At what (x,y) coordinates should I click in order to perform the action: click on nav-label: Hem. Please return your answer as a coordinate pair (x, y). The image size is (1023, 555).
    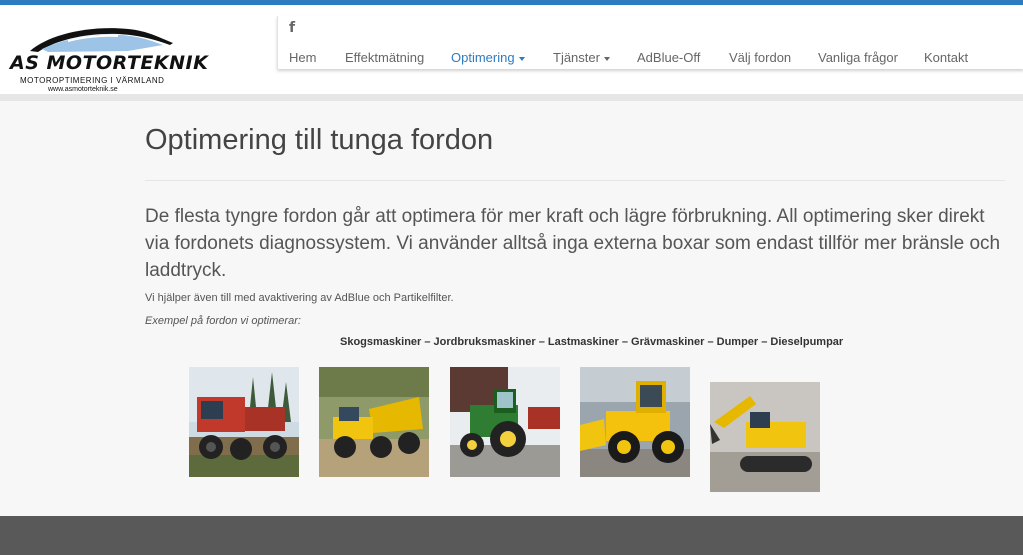
    Looking at the image, I should click on (303, 57).